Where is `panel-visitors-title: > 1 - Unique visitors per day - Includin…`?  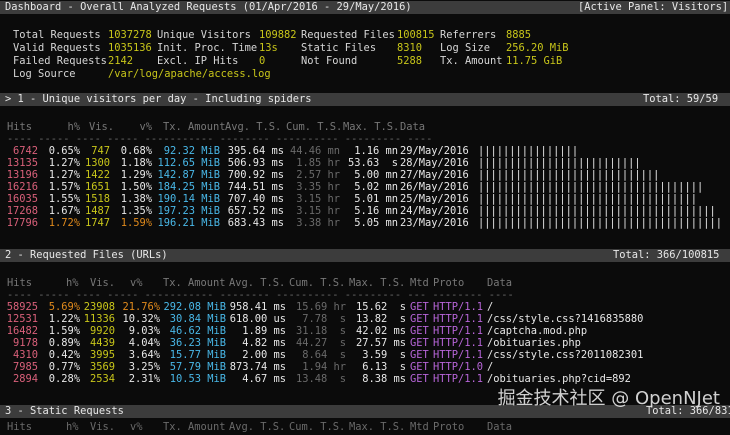
panel-visitors-title: > 1 - Unique visitors per day - Includin… is located at coordinates (158, 99).